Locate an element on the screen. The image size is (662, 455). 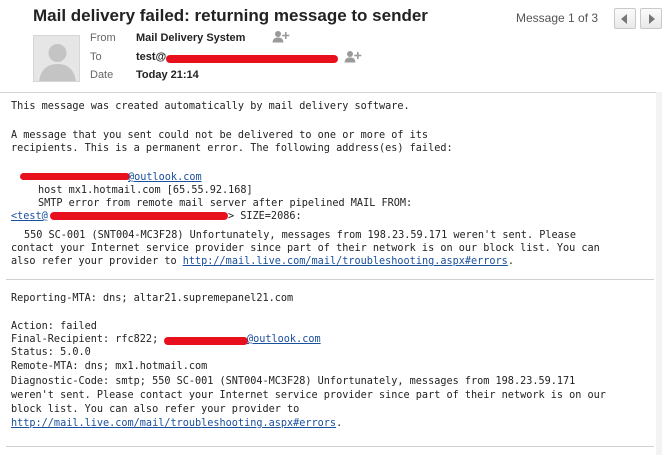
sender-avatar is located at coordinates (56, 58).